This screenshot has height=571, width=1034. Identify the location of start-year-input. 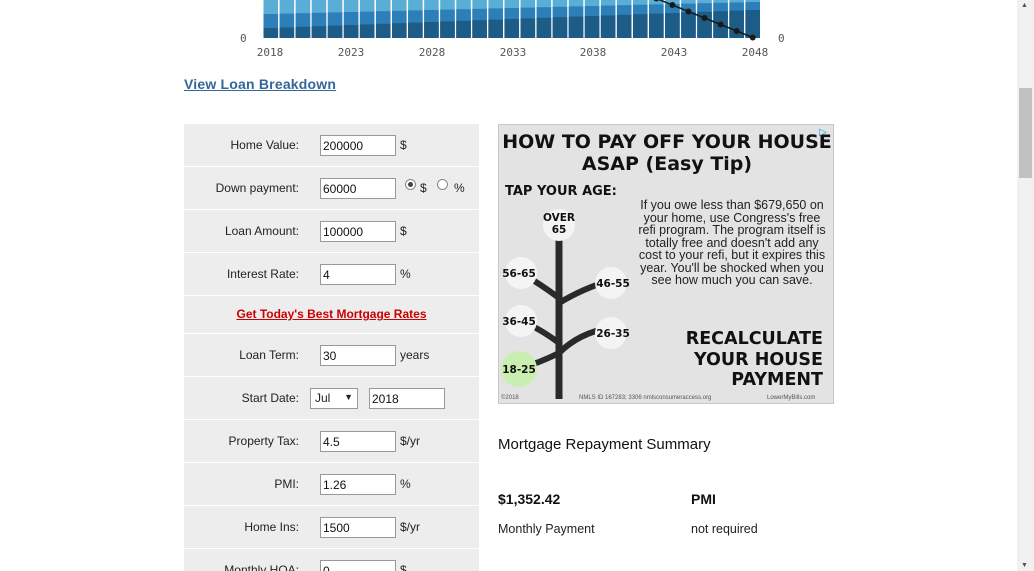
(407, 398).